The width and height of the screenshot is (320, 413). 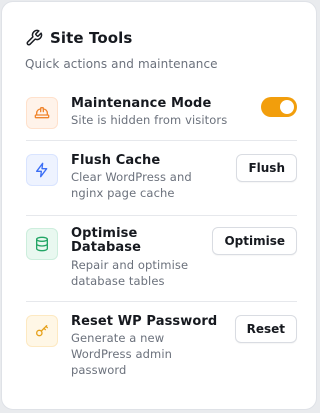 I want to click on flush-button: Flush, so click(x=266, y=168).